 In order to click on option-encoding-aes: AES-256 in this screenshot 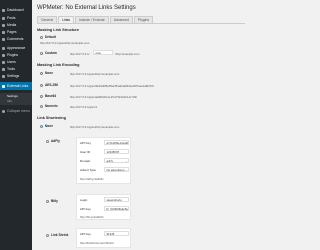, I will do `click(49, 85)`.